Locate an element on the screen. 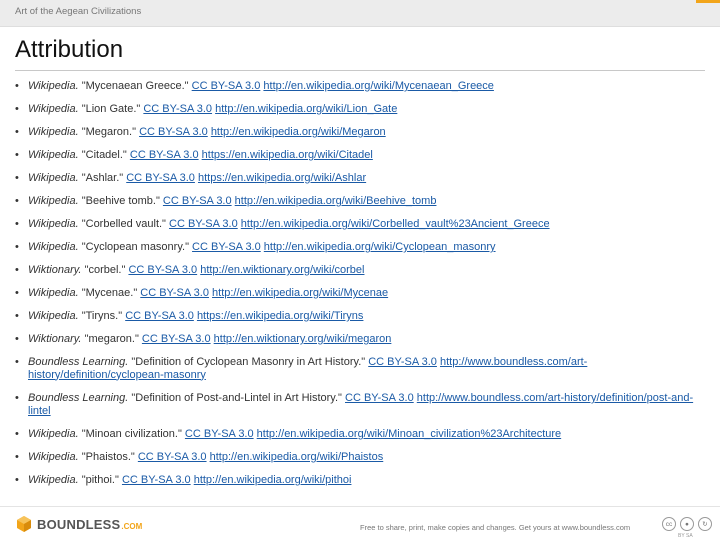  article-title: "Tiryns." is located at coordinates (102, 316).